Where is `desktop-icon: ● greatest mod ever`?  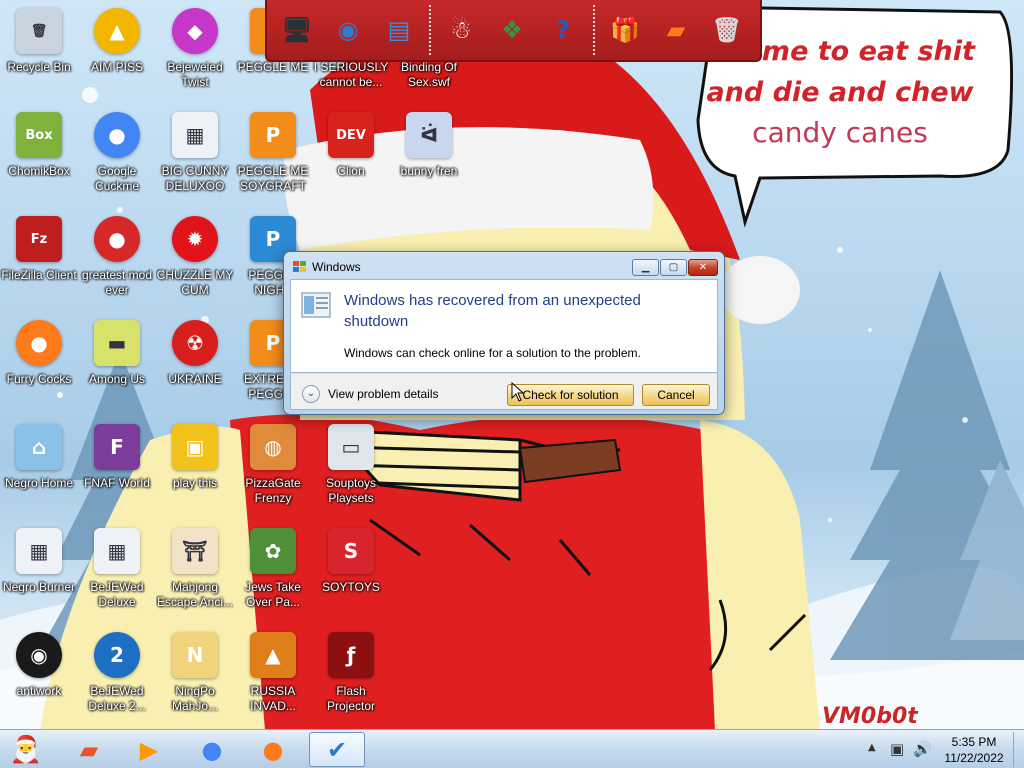
desktop-icon: ● greatest mod ever is located at coordinates (117, 262).